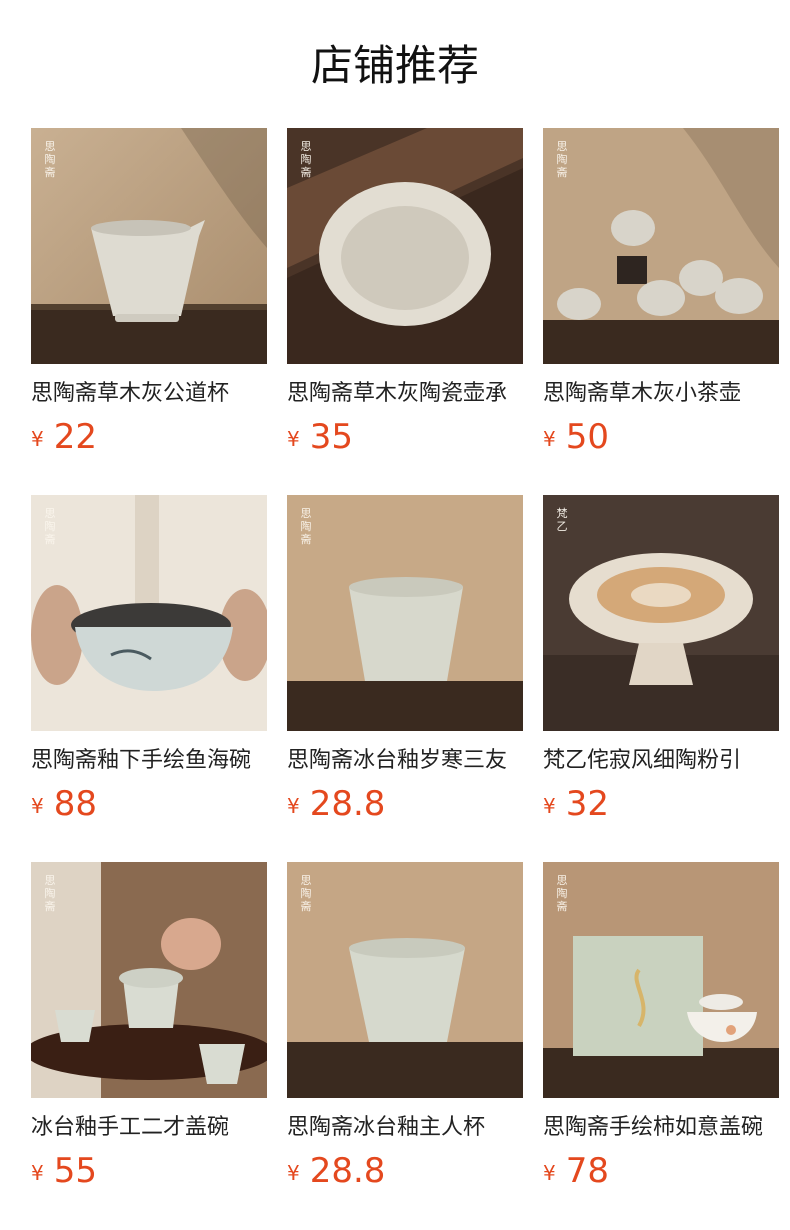  What do you see at coordinates (661, 437) in the screenshot?
I see `product-price: ¥50` at bounding box center [661, 437].